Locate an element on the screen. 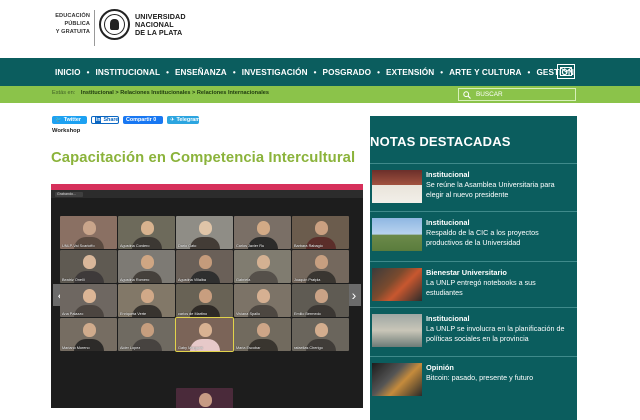  tagline-line: Y GRATUITA is located at coordinates (72, 32).